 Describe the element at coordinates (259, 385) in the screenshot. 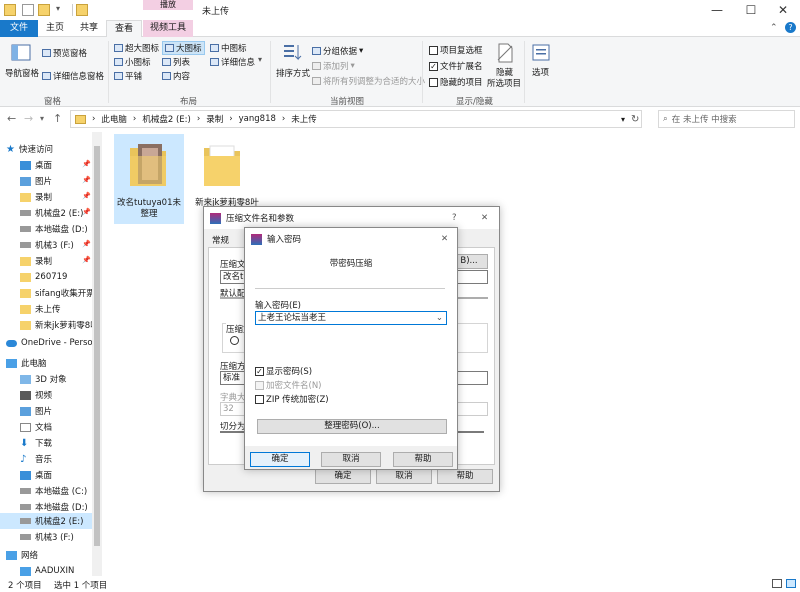

I see `encrypt-names-checkbox` at that location.